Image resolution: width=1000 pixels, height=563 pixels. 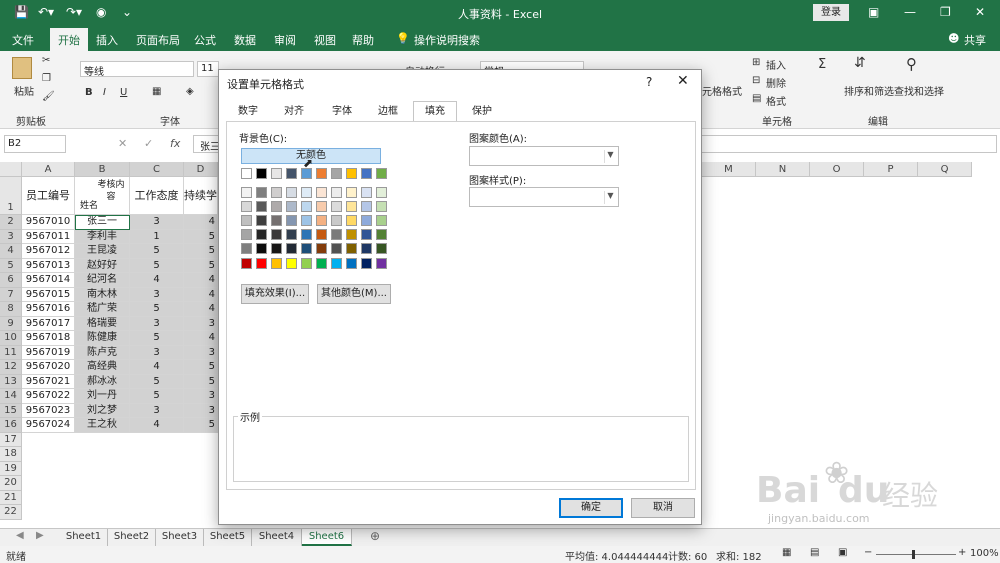 What do you see at coordinates (11, 468) in the screenshot?
I see `row-header: 19` at bounding box center [11, 468].